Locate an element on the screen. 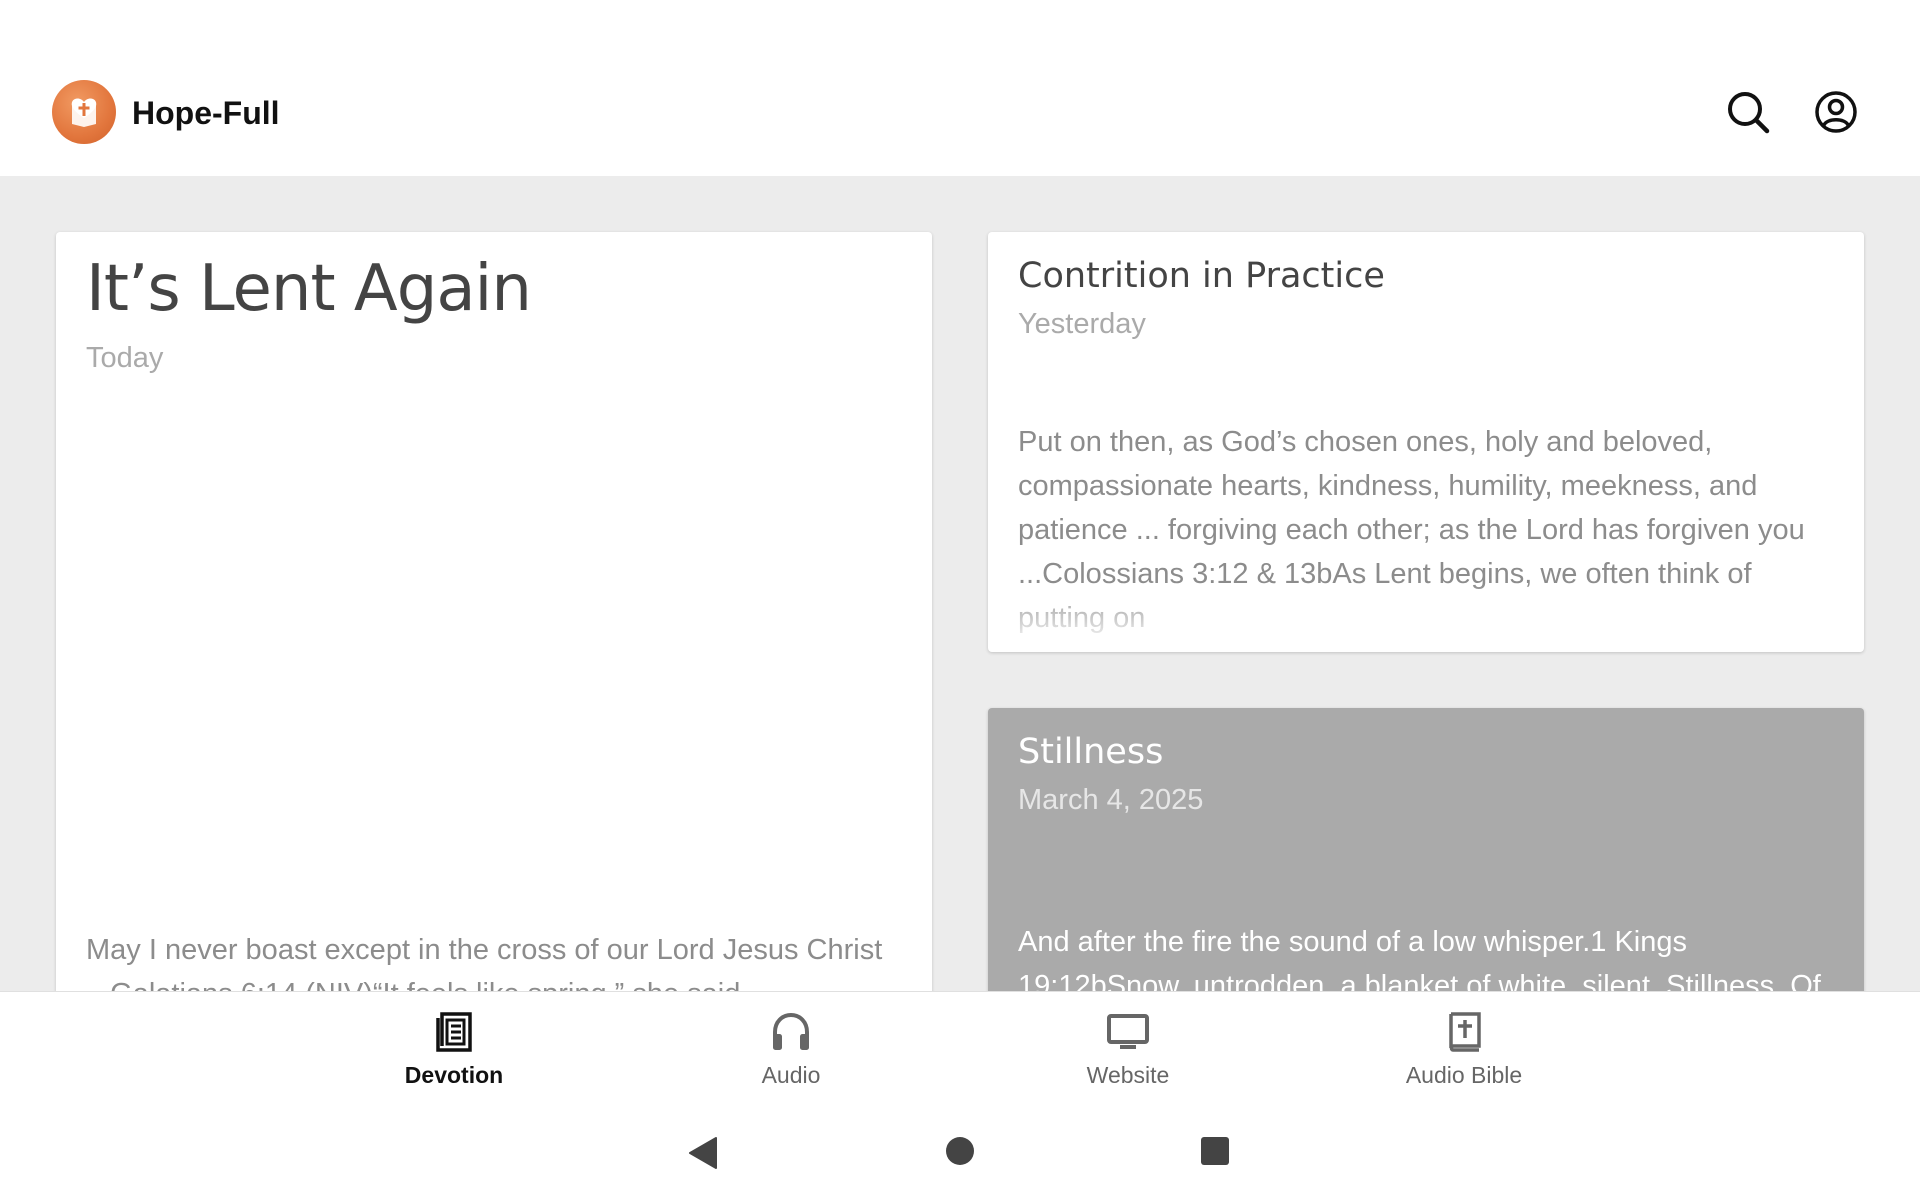 Image resolution: width=1920 pixels, height=1200 pixels. card-title: Stillness is located at coordinates (1091, 752).